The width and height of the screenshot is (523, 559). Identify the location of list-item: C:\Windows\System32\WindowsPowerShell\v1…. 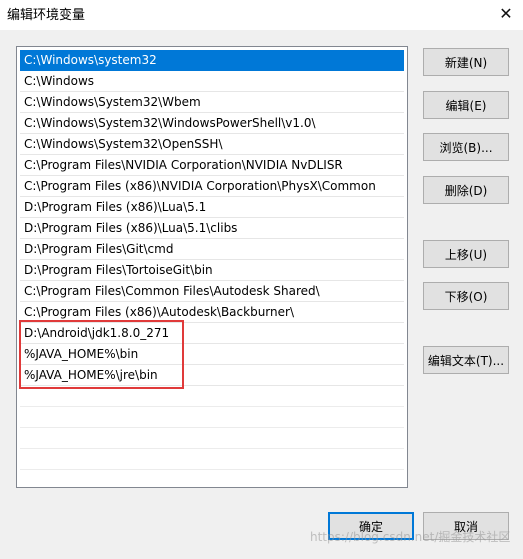
(212, 123).